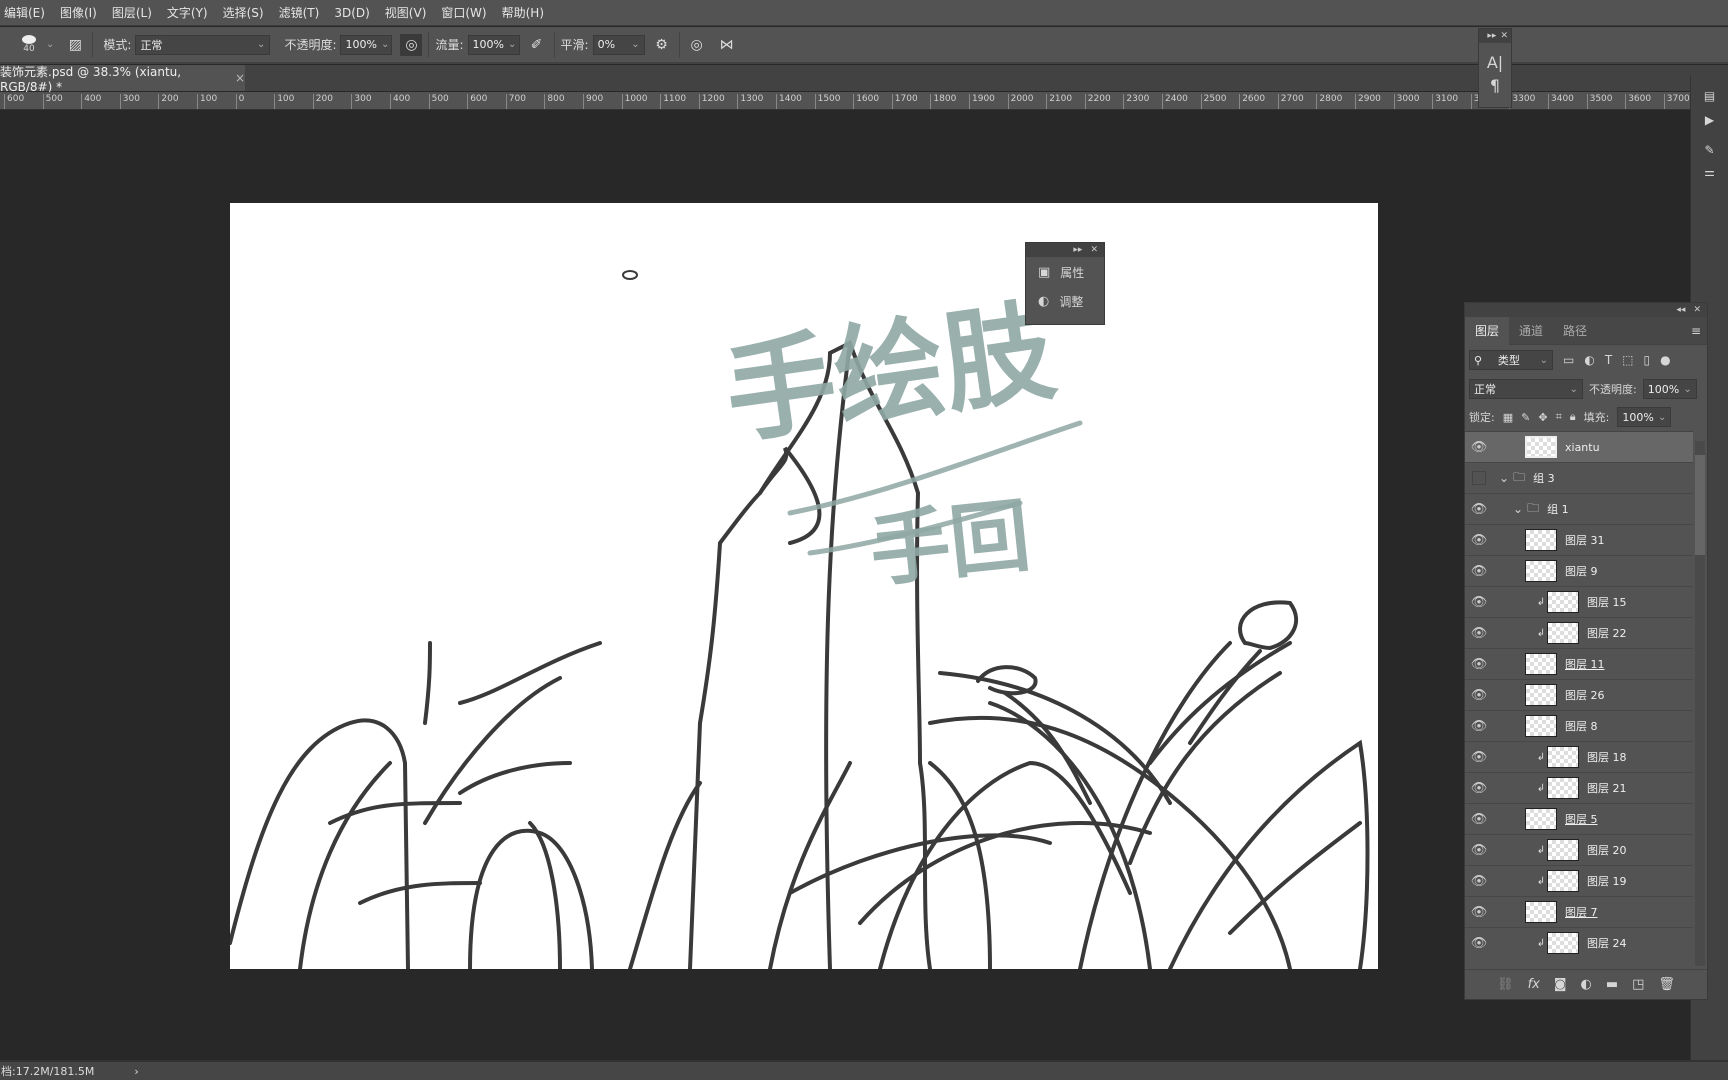 Image resolution: width=1728 pixels, height=1080 pixels. What do you see at coordinates (1579, 602) in the screenshot?
I see `layer-row: 👁︎ ↲ 图层 15` at bounding box center [1579, 602].